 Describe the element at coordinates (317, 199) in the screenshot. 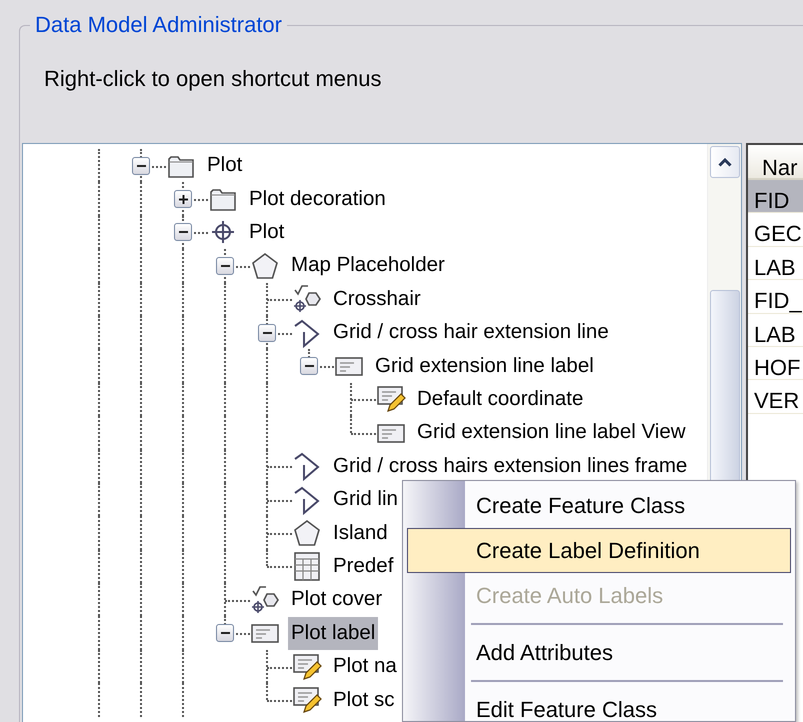

I see `tree-item: Plot decoration` at that location.